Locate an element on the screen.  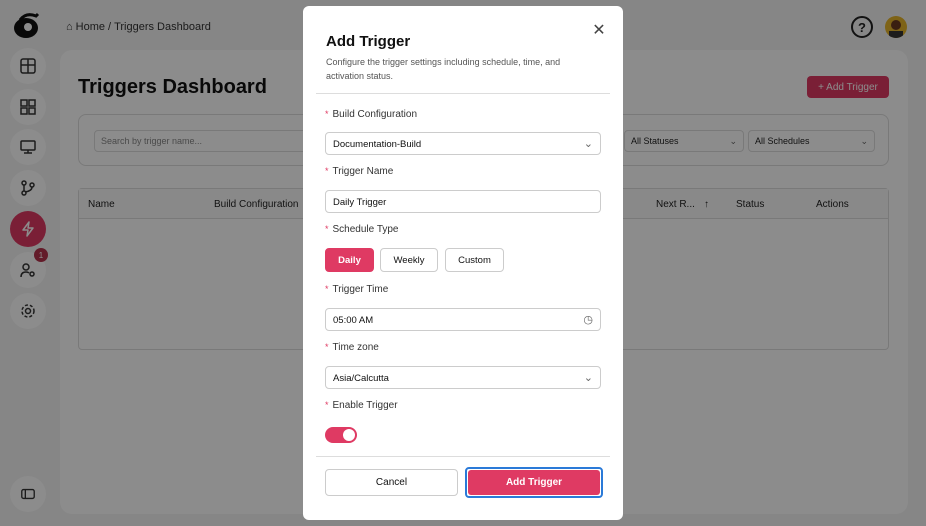
close-icon: ✕ is located at coordinates (599, 31).